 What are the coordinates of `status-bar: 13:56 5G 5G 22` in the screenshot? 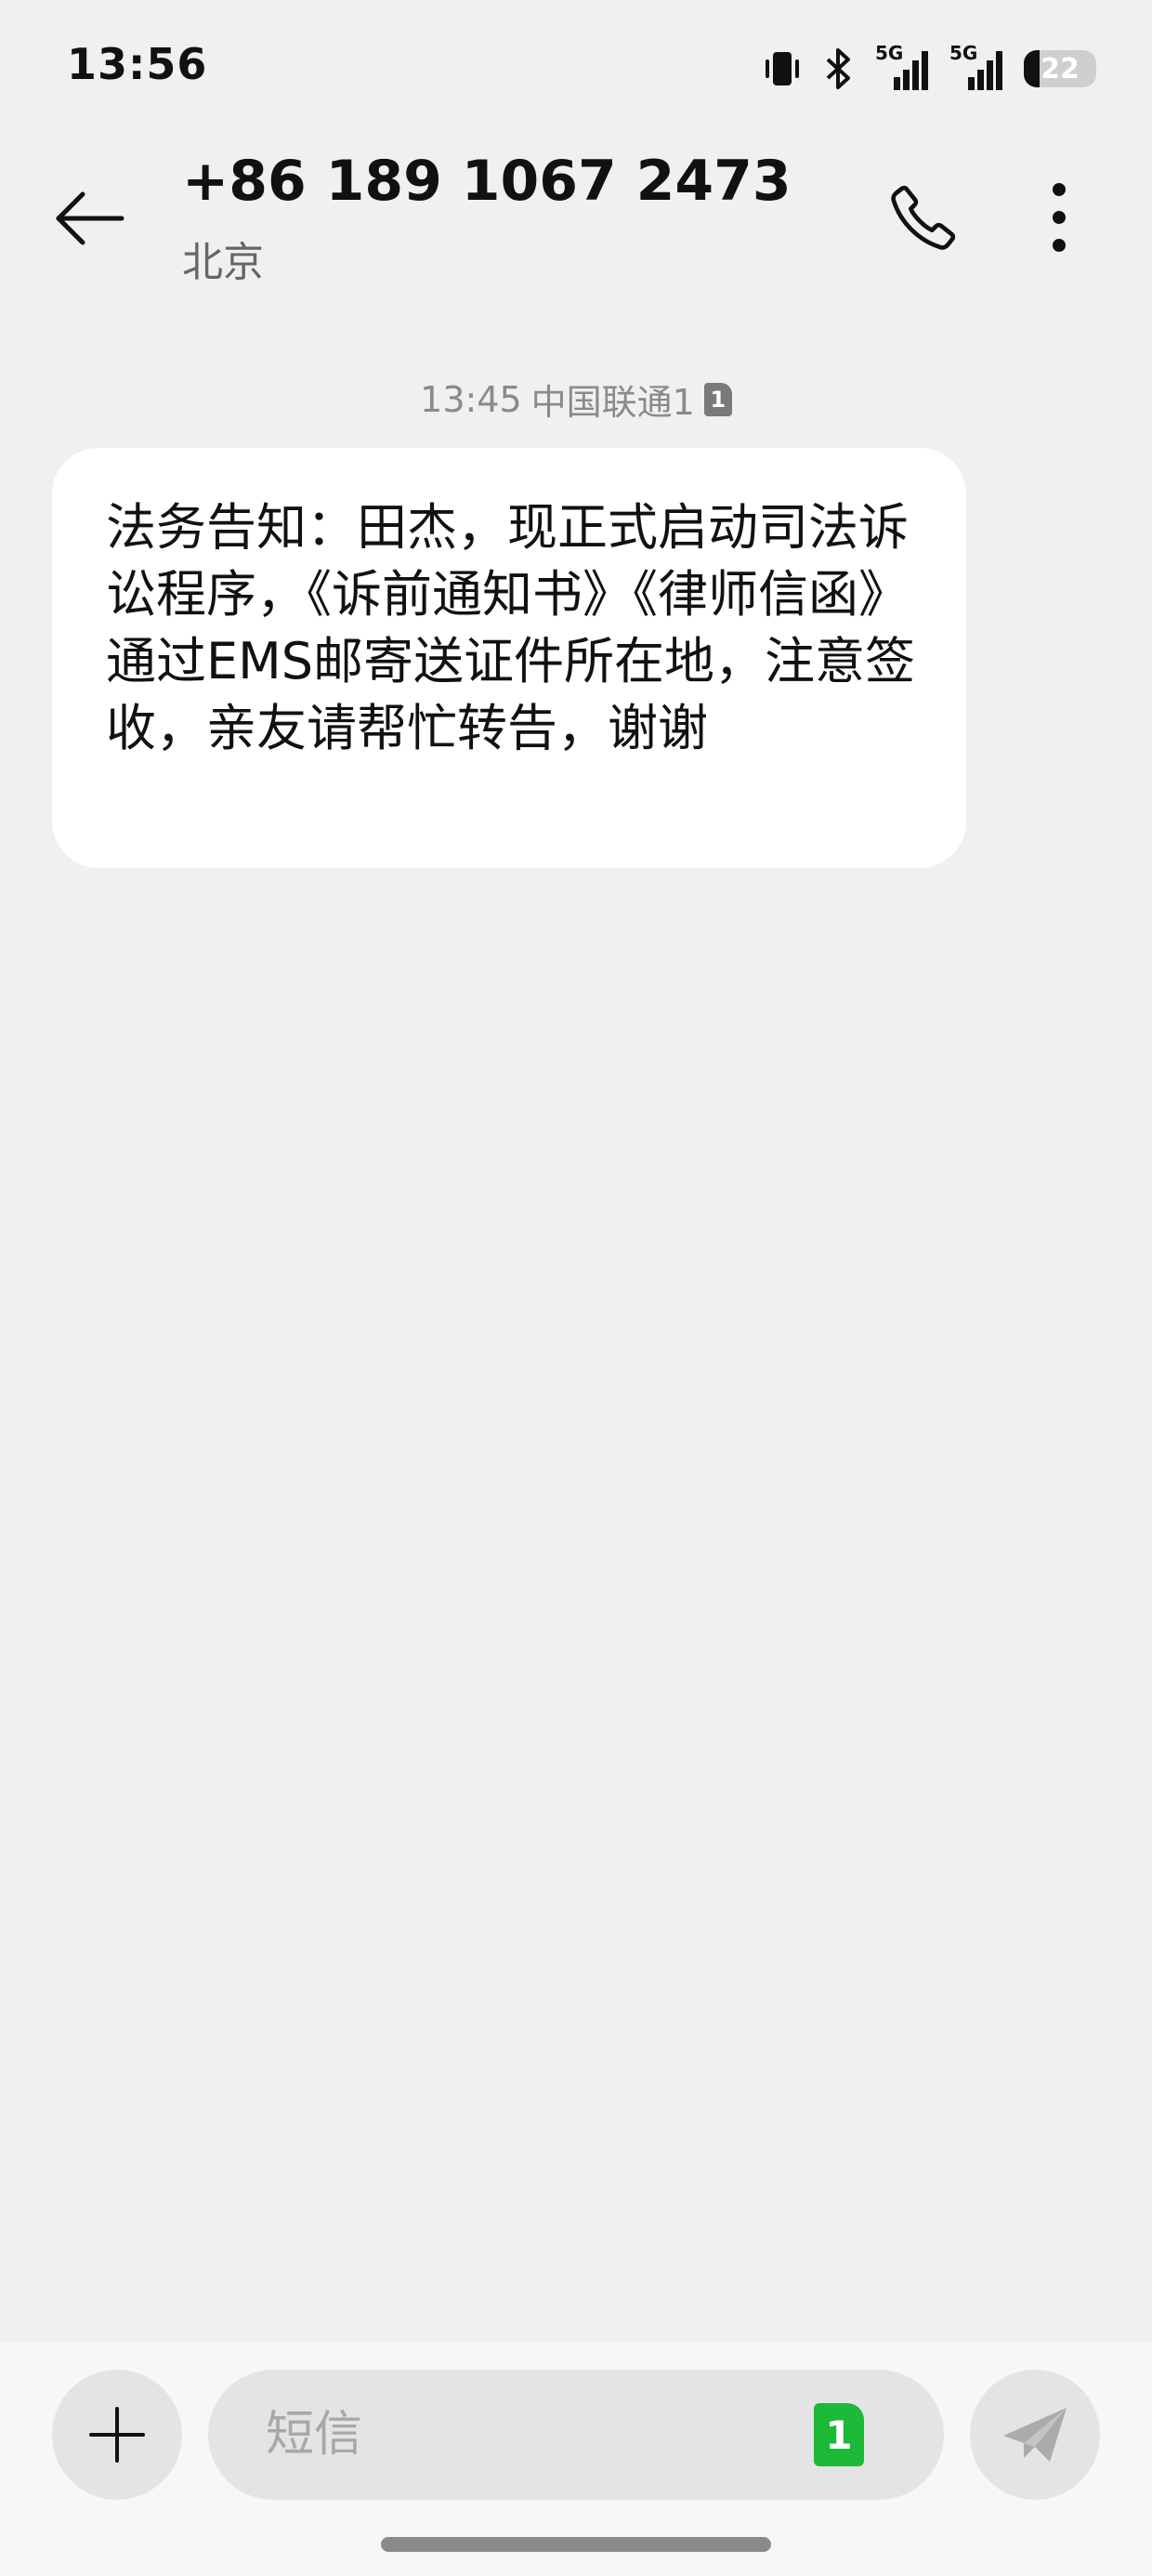 It's located at (576, 69).